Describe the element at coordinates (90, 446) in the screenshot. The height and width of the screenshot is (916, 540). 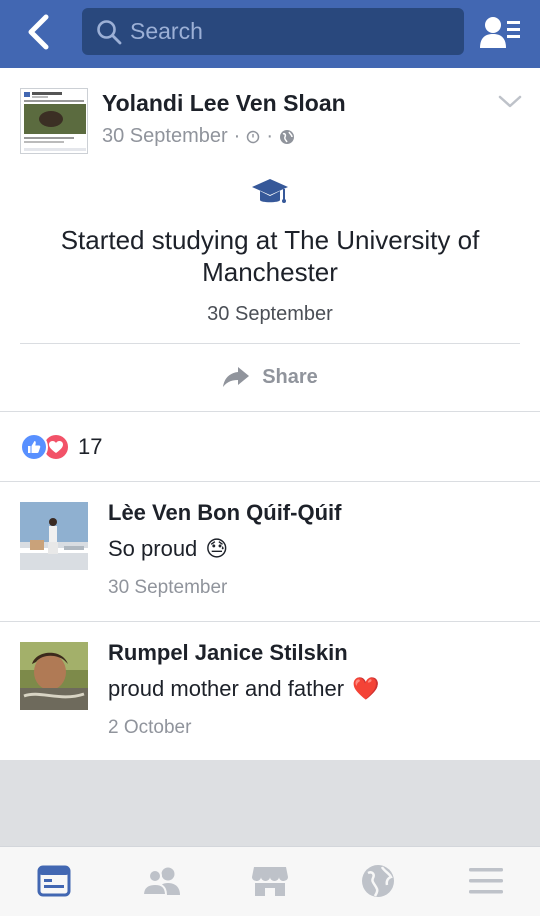
I see `reaction-count: 17` at that location.